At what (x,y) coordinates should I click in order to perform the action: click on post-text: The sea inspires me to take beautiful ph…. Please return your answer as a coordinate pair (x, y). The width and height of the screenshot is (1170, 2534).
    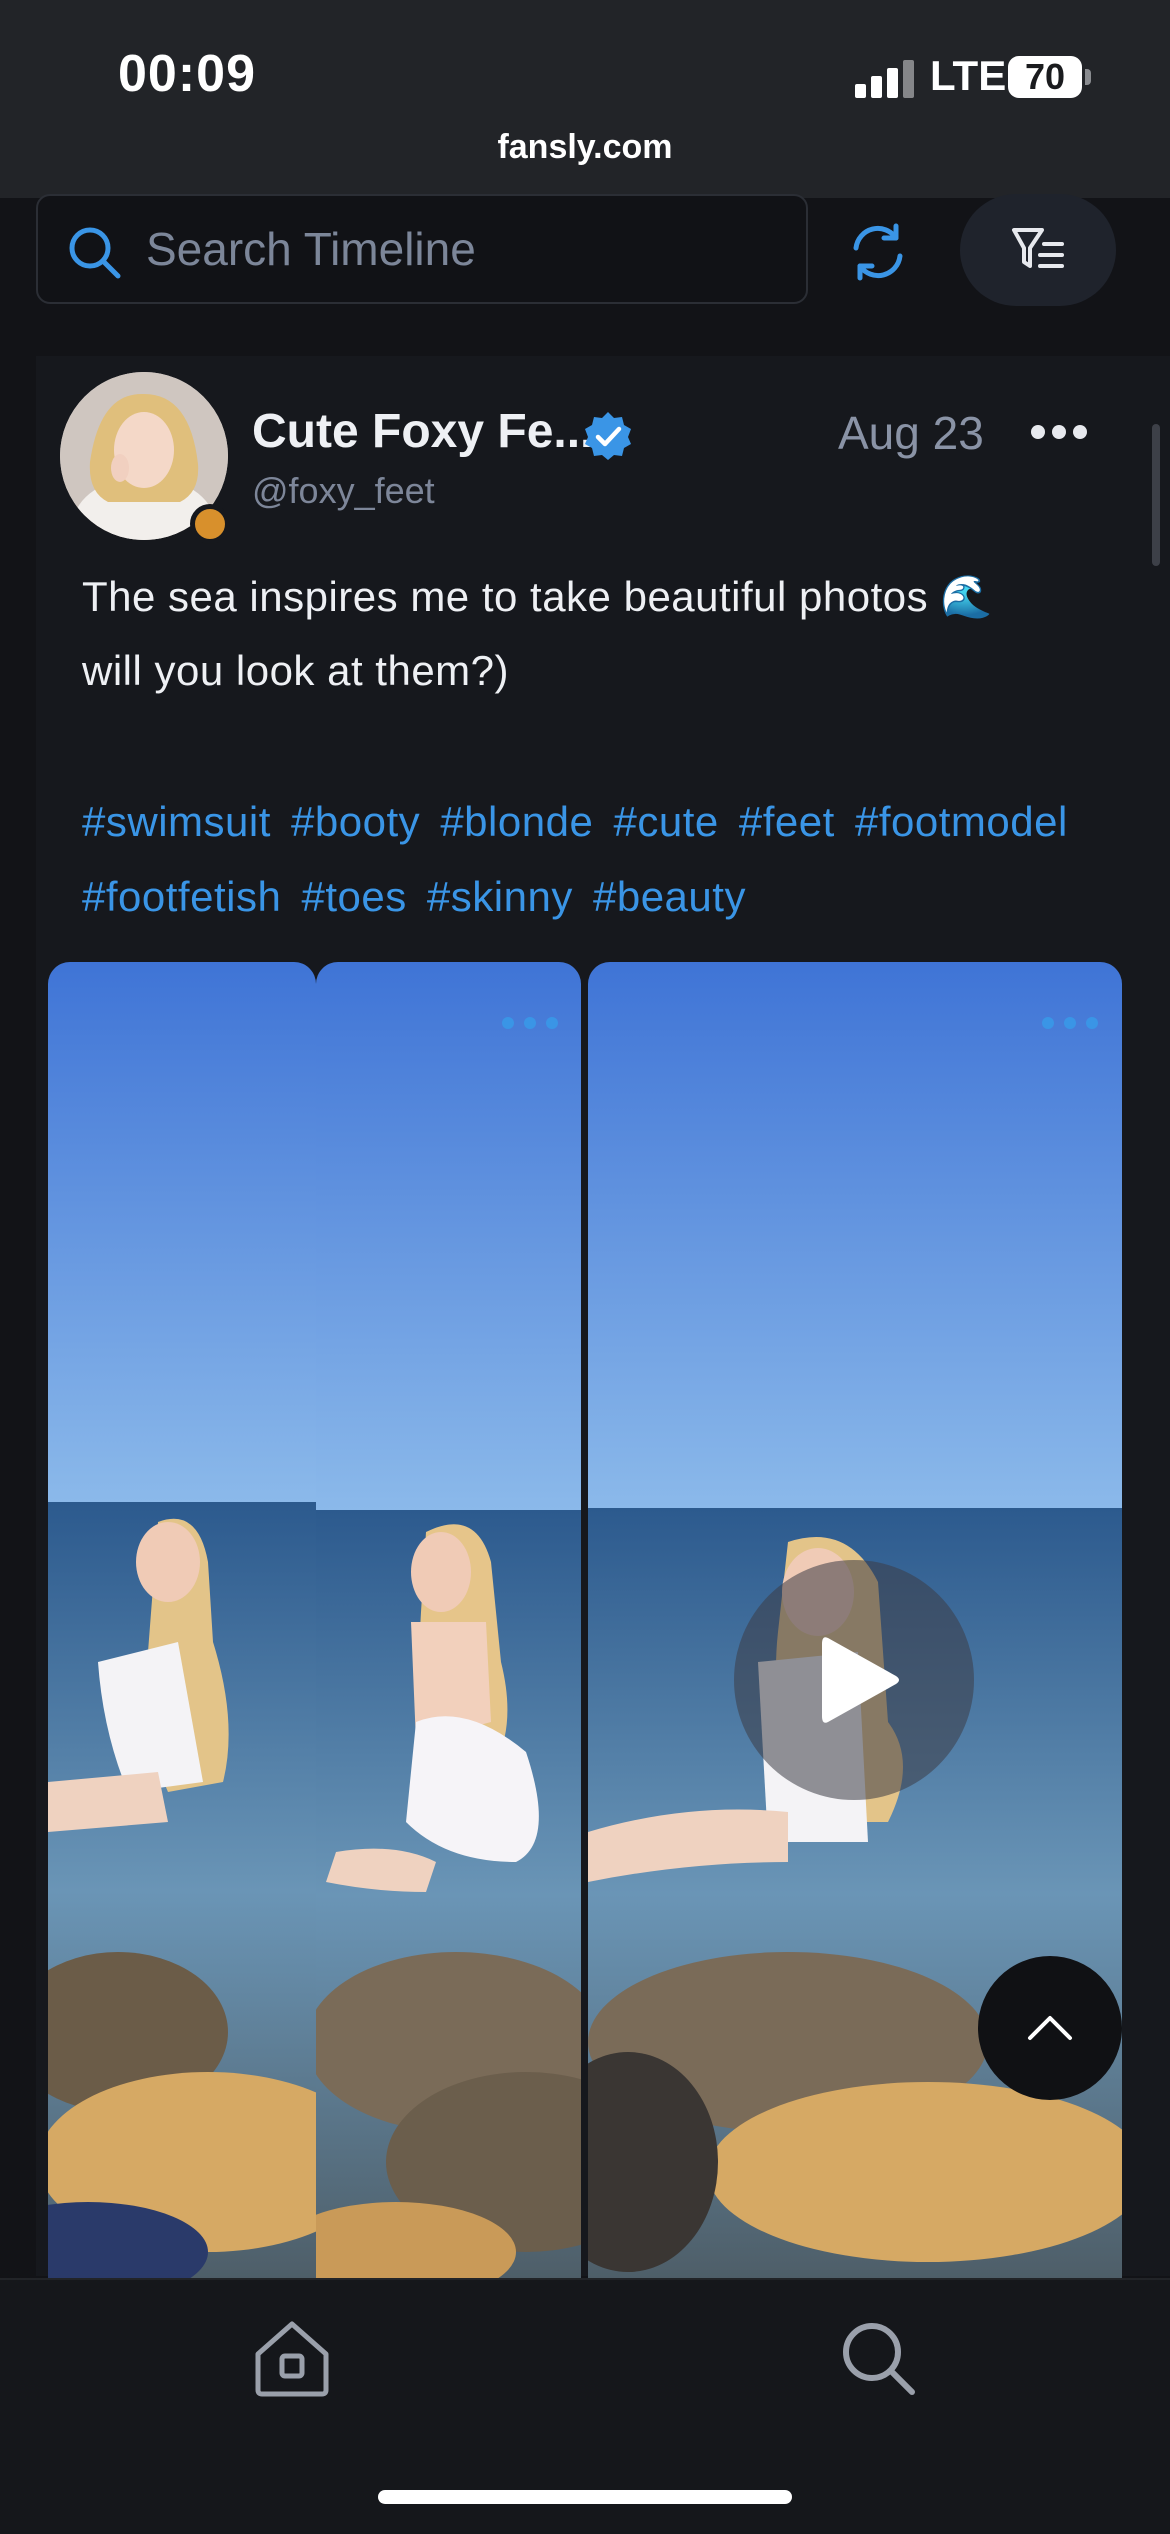
    Looking at the image, I should click on (592, 634).